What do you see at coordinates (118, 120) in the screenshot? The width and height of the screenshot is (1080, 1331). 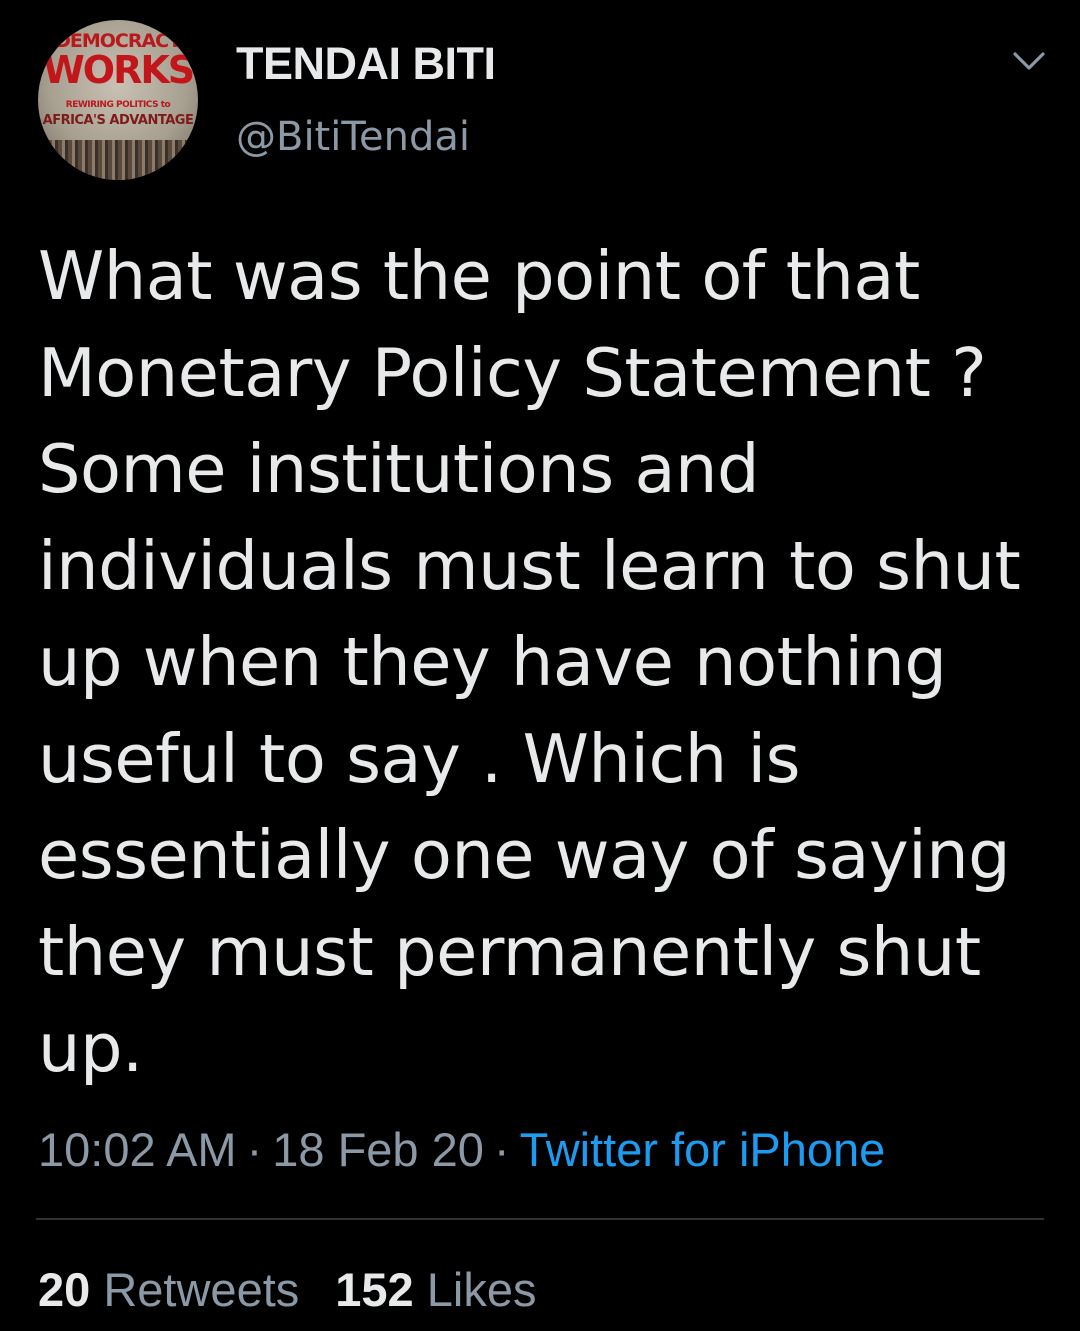 I see `avatar-book-subtitle-2: AFRICA'S ADVANTAGE` at bounding box center [118, 120].